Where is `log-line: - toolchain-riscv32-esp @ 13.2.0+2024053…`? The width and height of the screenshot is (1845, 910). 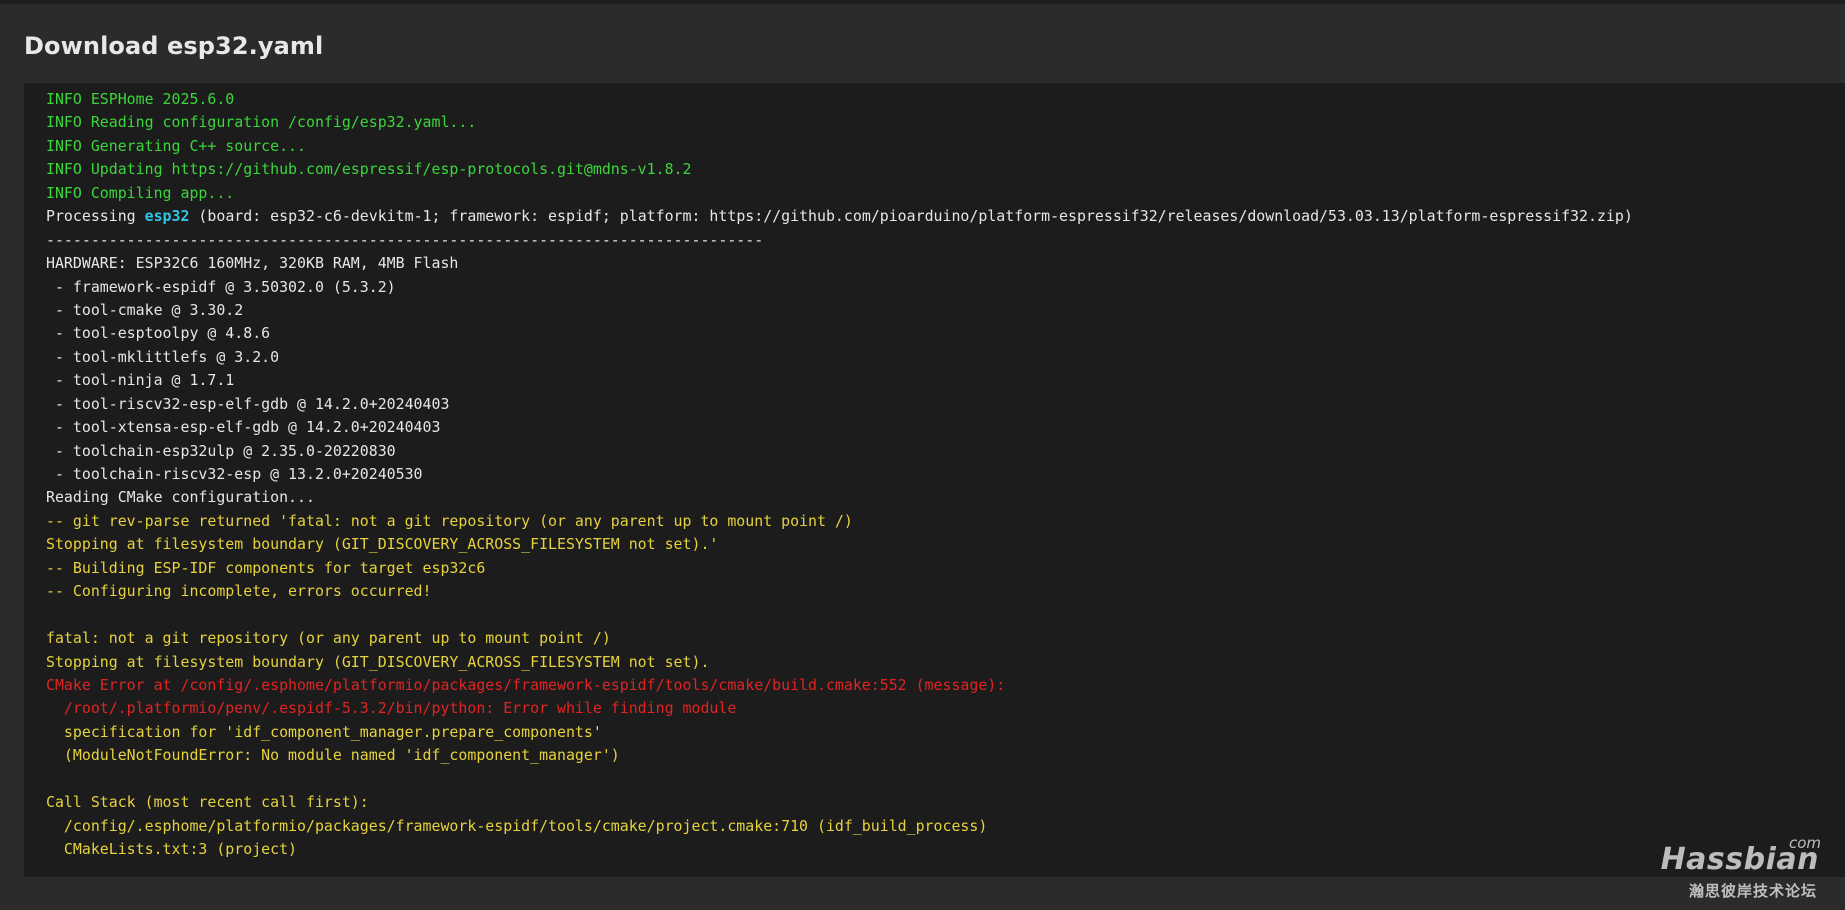 log-line: - toolchain-riscv32-esp @ 13.2.0+2024053… is located at coordinates (234, 474).